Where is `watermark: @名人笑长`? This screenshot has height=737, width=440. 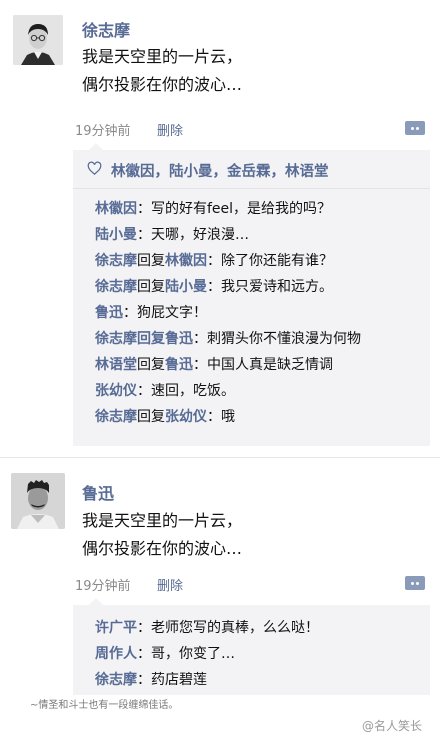
watermark: @名人笑长 is located at coordinates (391, 726).